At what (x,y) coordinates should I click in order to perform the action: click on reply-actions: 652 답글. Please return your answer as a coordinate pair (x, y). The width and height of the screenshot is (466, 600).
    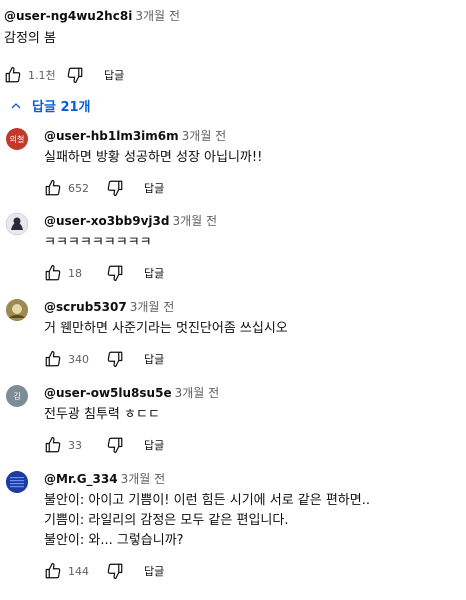
    Looking at the image, I should click on (249, 188).